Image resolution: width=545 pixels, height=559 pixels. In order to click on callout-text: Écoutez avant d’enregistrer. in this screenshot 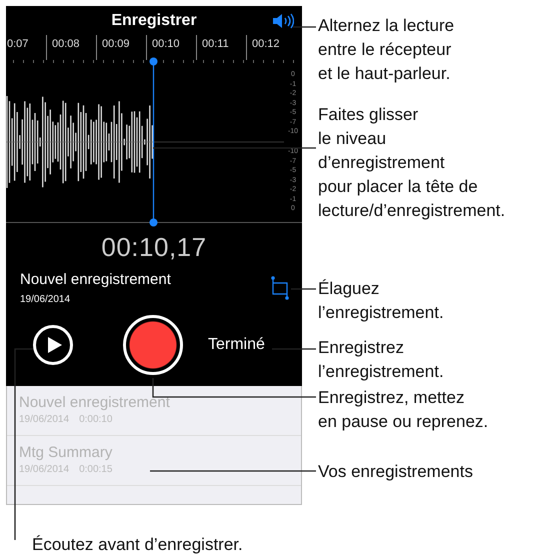, I will do `click(137, 545)`.